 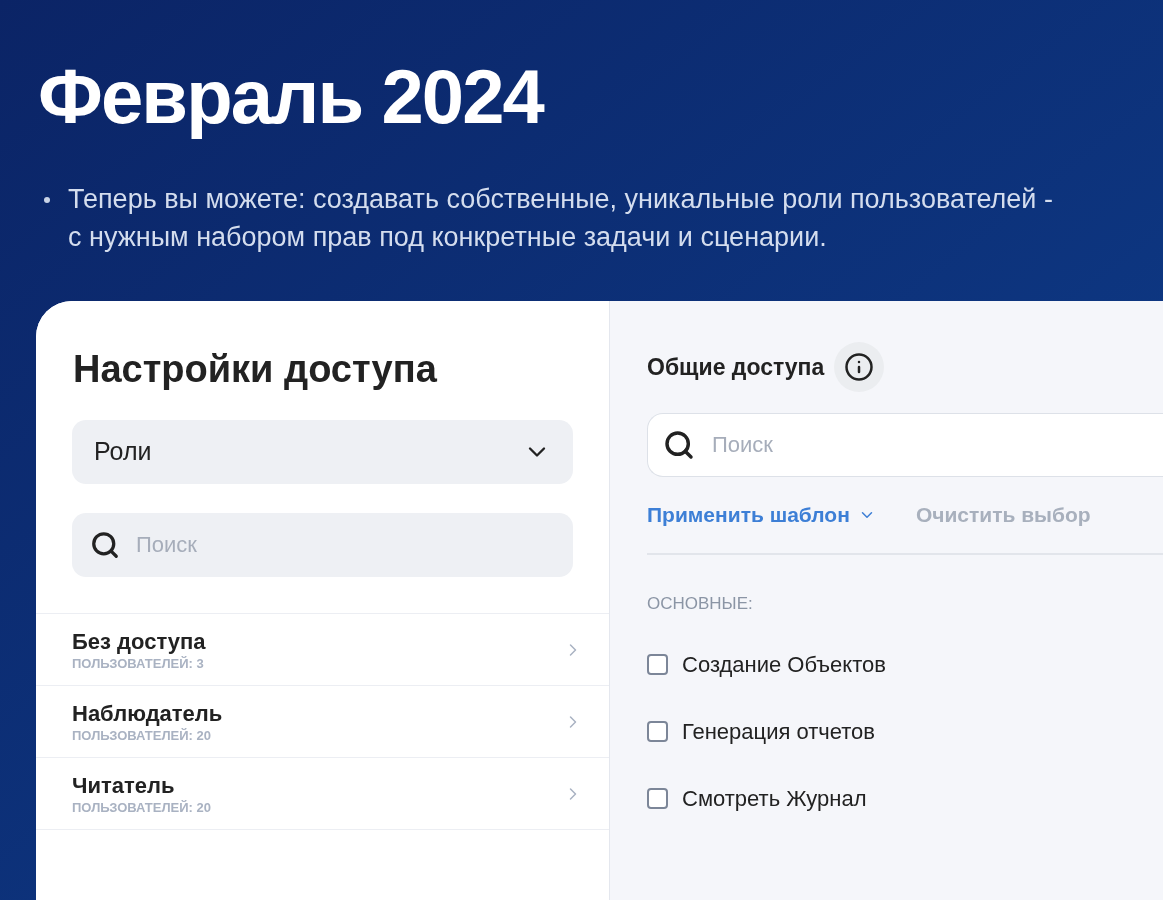 I want to click on slide-title: Февраль 2024, so click(x=291, y=97).